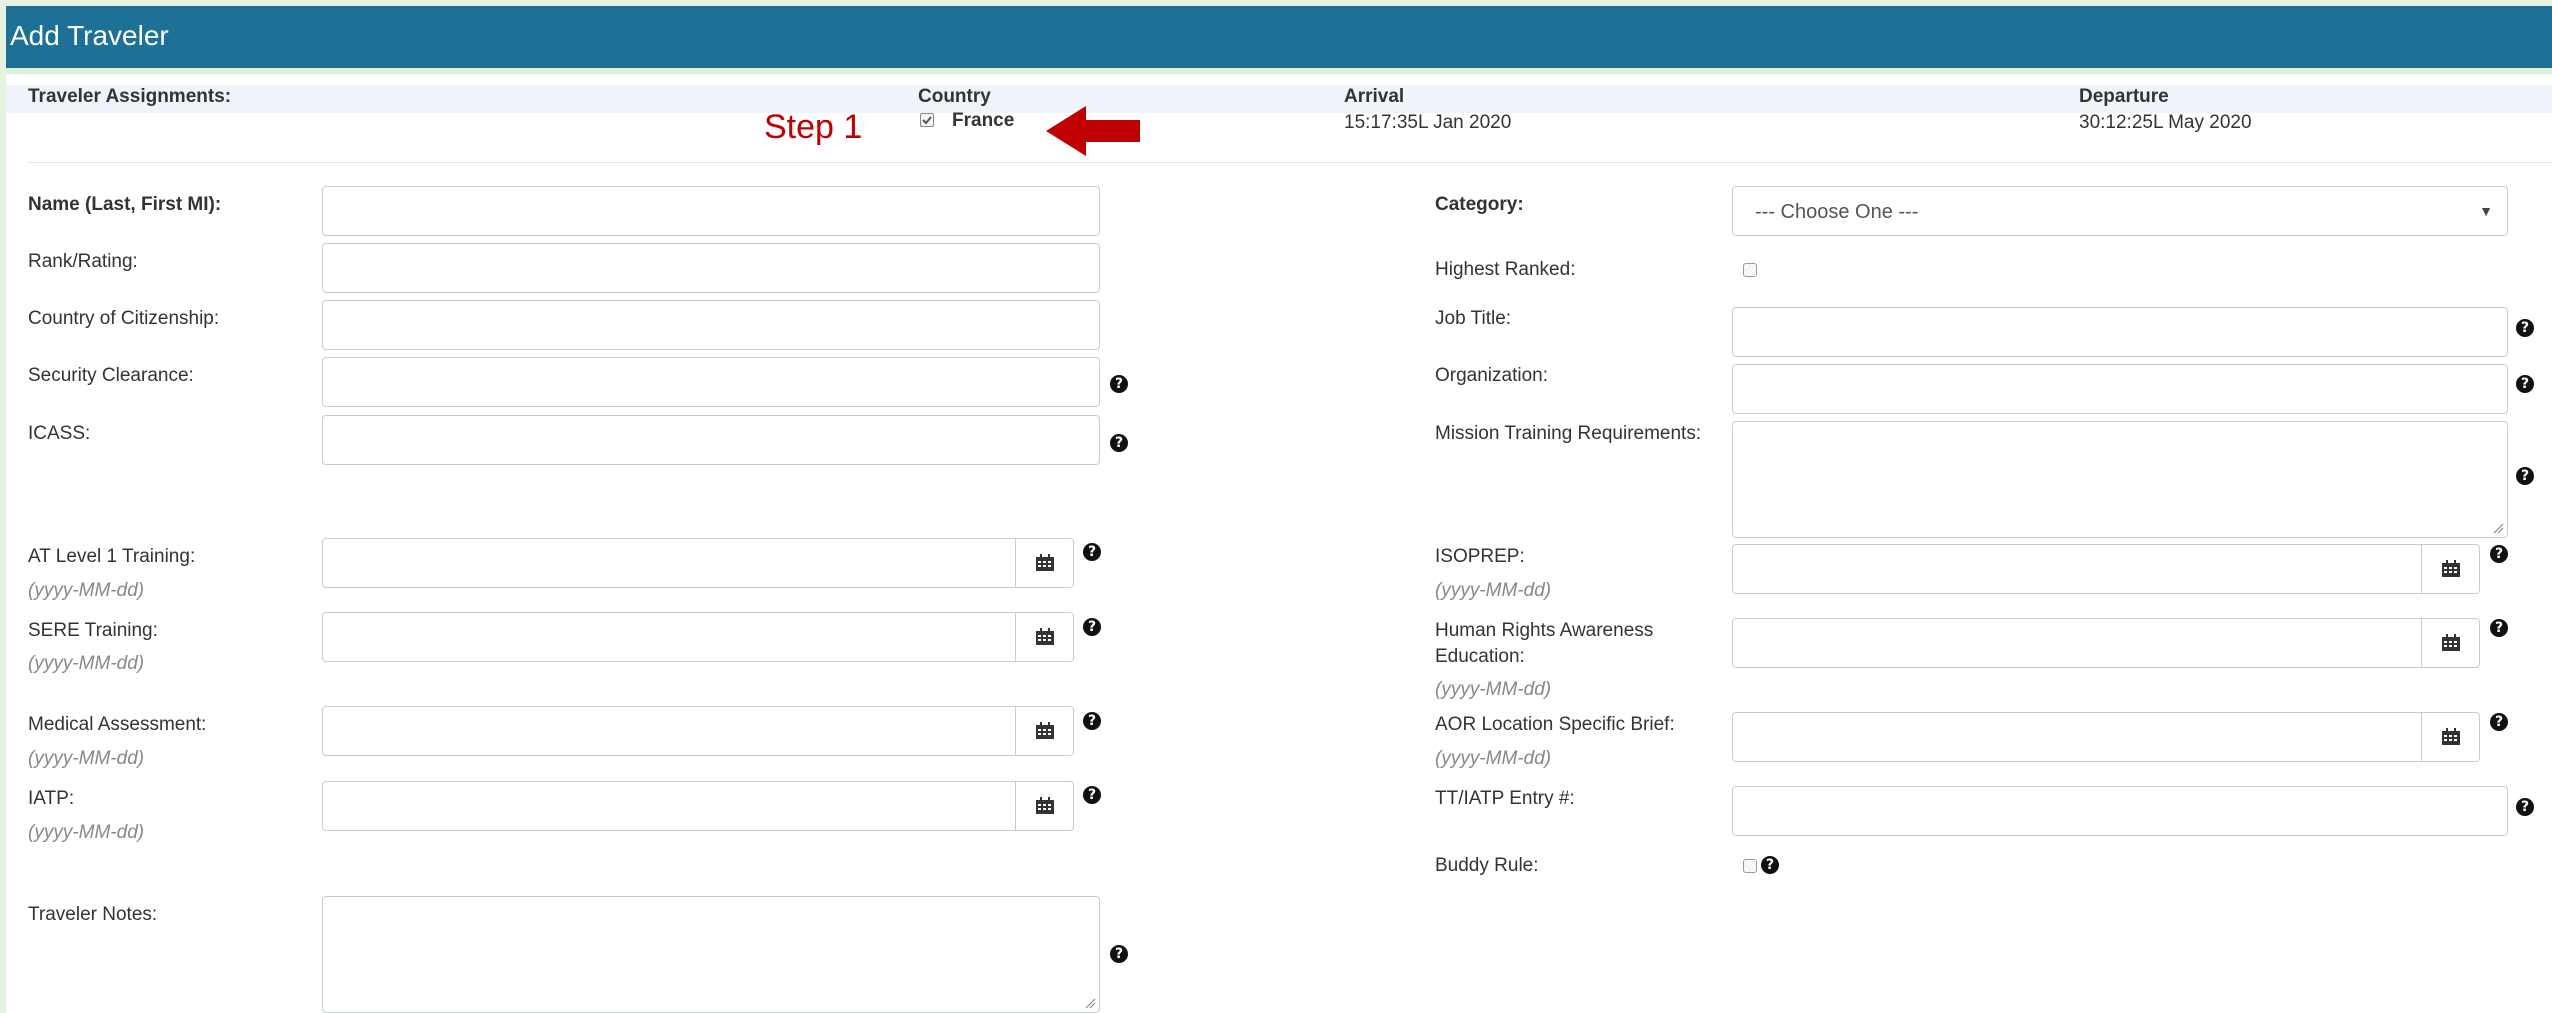 Image resolution: width=2552 pixels, height=1013 pixels. What do you see at coordinates (83, 261) in the screenshot?
I see `rank-label: Rank/Rating:` at bounding box center [83, 261].